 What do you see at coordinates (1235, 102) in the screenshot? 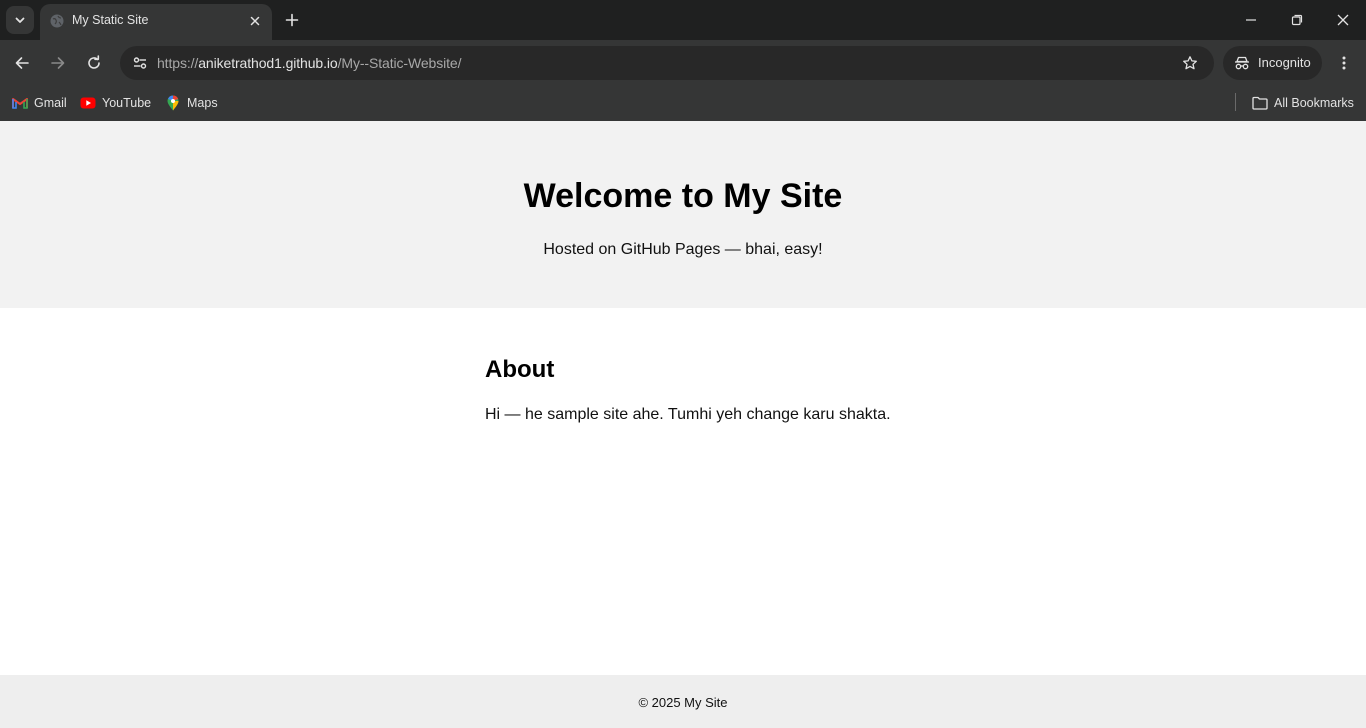
I see `bookmarks-divider` at bounding box center [1235, 102].